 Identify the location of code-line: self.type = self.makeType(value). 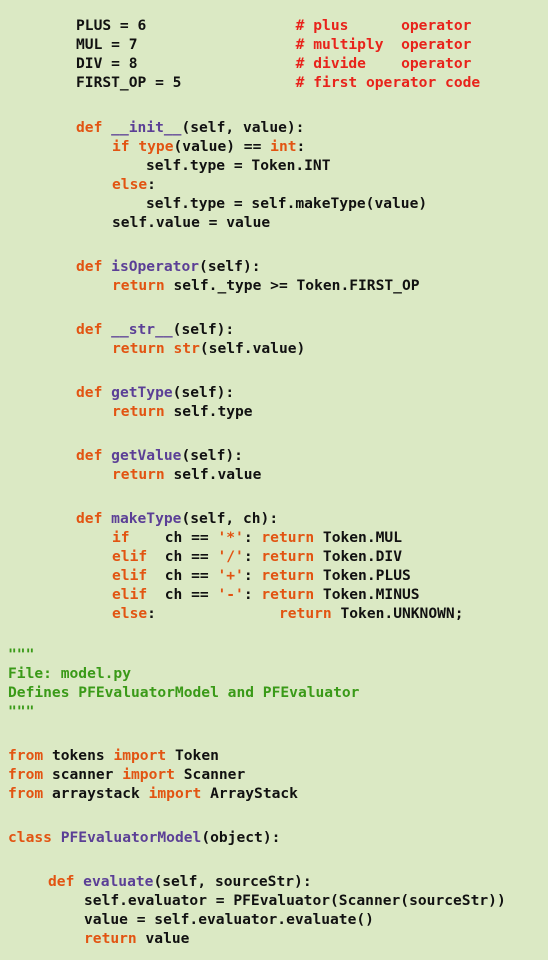
(286, 203).